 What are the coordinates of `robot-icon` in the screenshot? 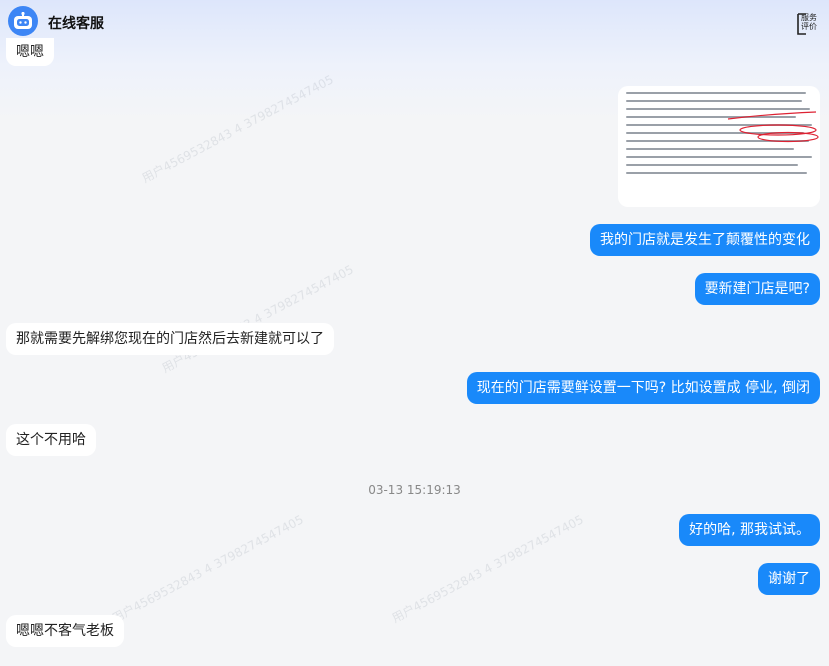 It's located at (23, 21).